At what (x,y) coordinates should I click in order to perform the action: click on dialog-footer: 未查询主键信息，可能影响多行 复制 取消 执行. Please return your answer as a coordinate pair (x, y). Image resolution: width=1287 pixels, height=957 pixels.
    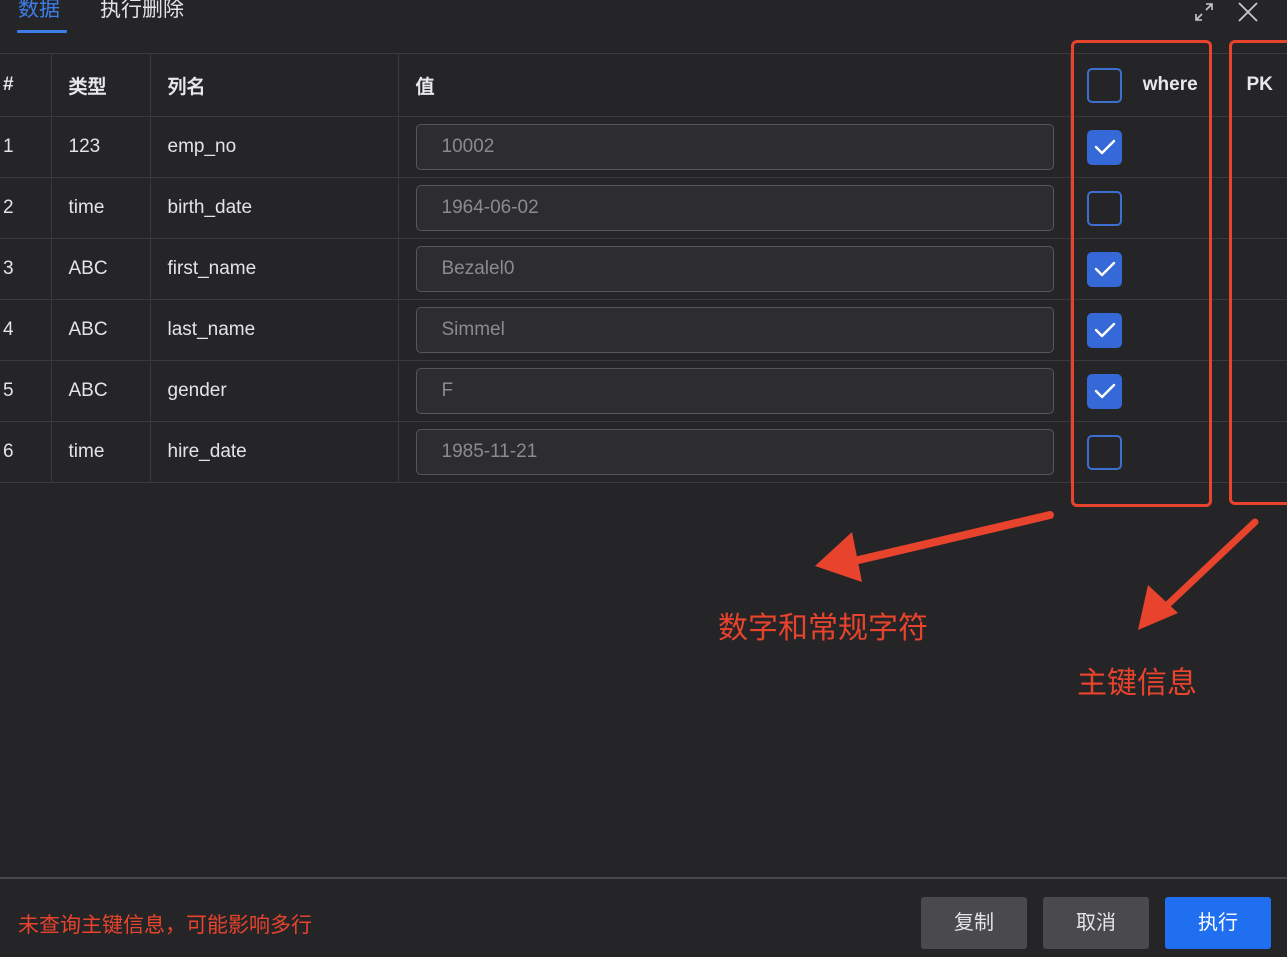
    Looking at the image, I should click on (643, 917).